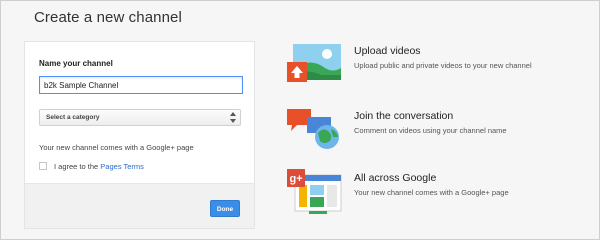  What do you see at coordinates (387, 51) in the screenshot?
I see `feature-title: Upload videos` at bounding box center [387, 51].